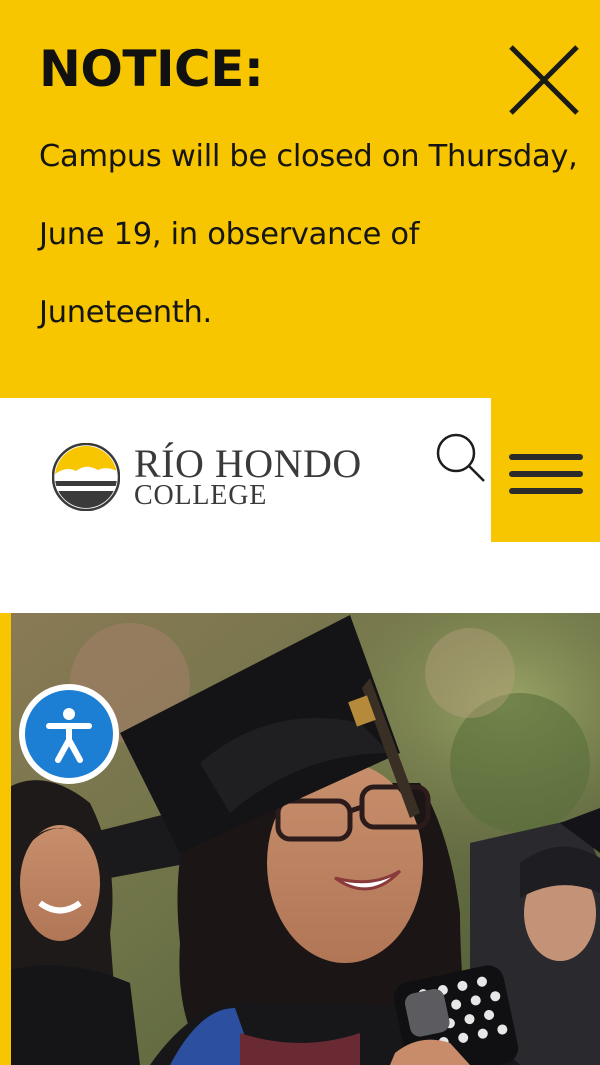  I want to click on notice-title: NOTICE:, so click(151, 69).